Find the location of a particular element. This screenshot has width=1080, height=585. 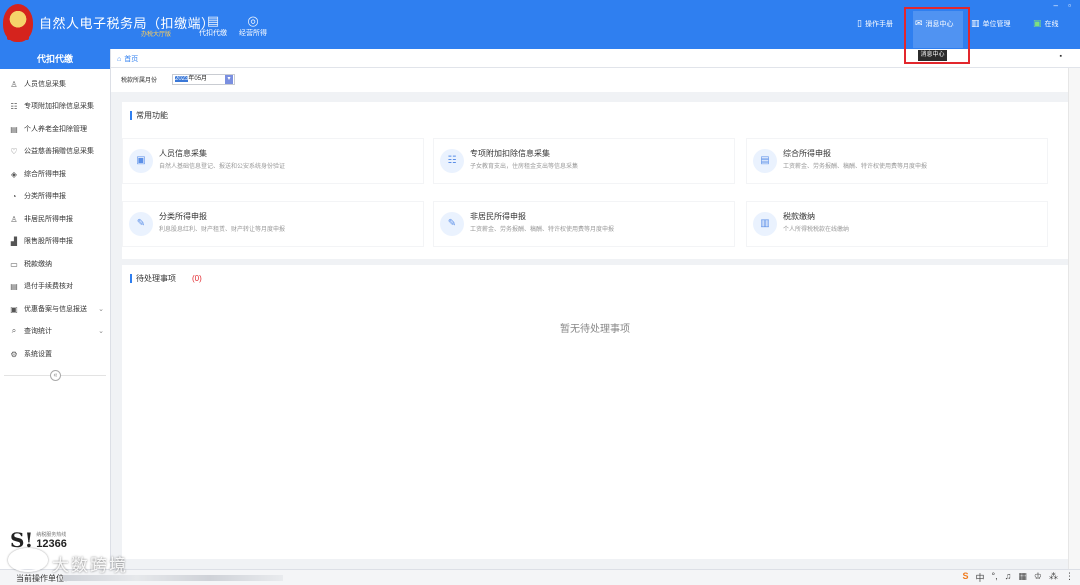

card-tax-payment: ▥ 税款缴纳 个人所得税税款在线缴纳 is located at coordinates (897, 224).